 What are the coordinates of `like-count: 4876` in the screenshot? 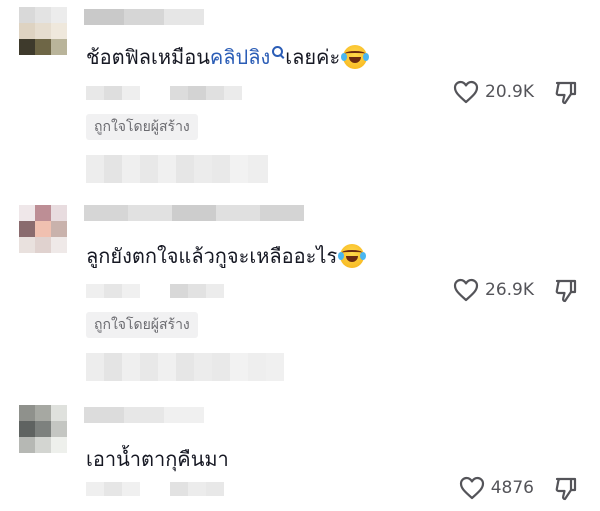 It's located at (512, 488).